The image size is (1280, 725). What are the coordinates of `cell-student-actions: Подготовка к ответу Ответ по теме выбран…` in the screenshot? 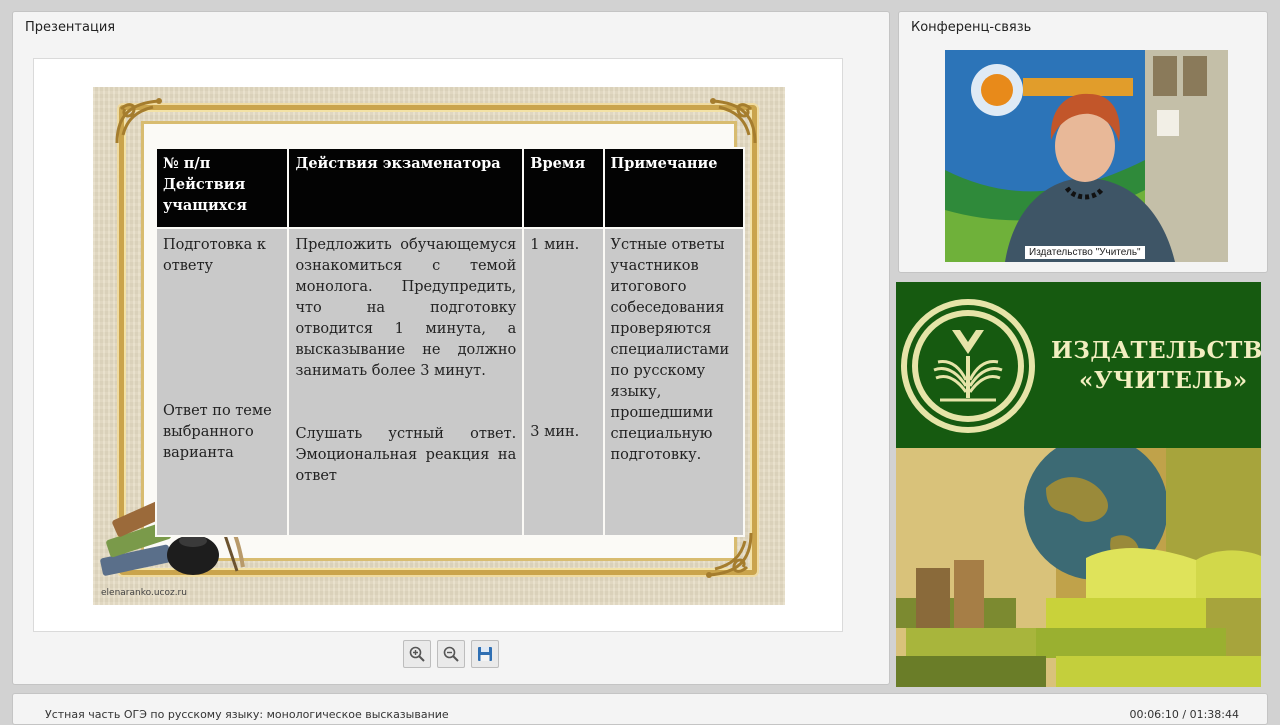 It's located at (222, 382).